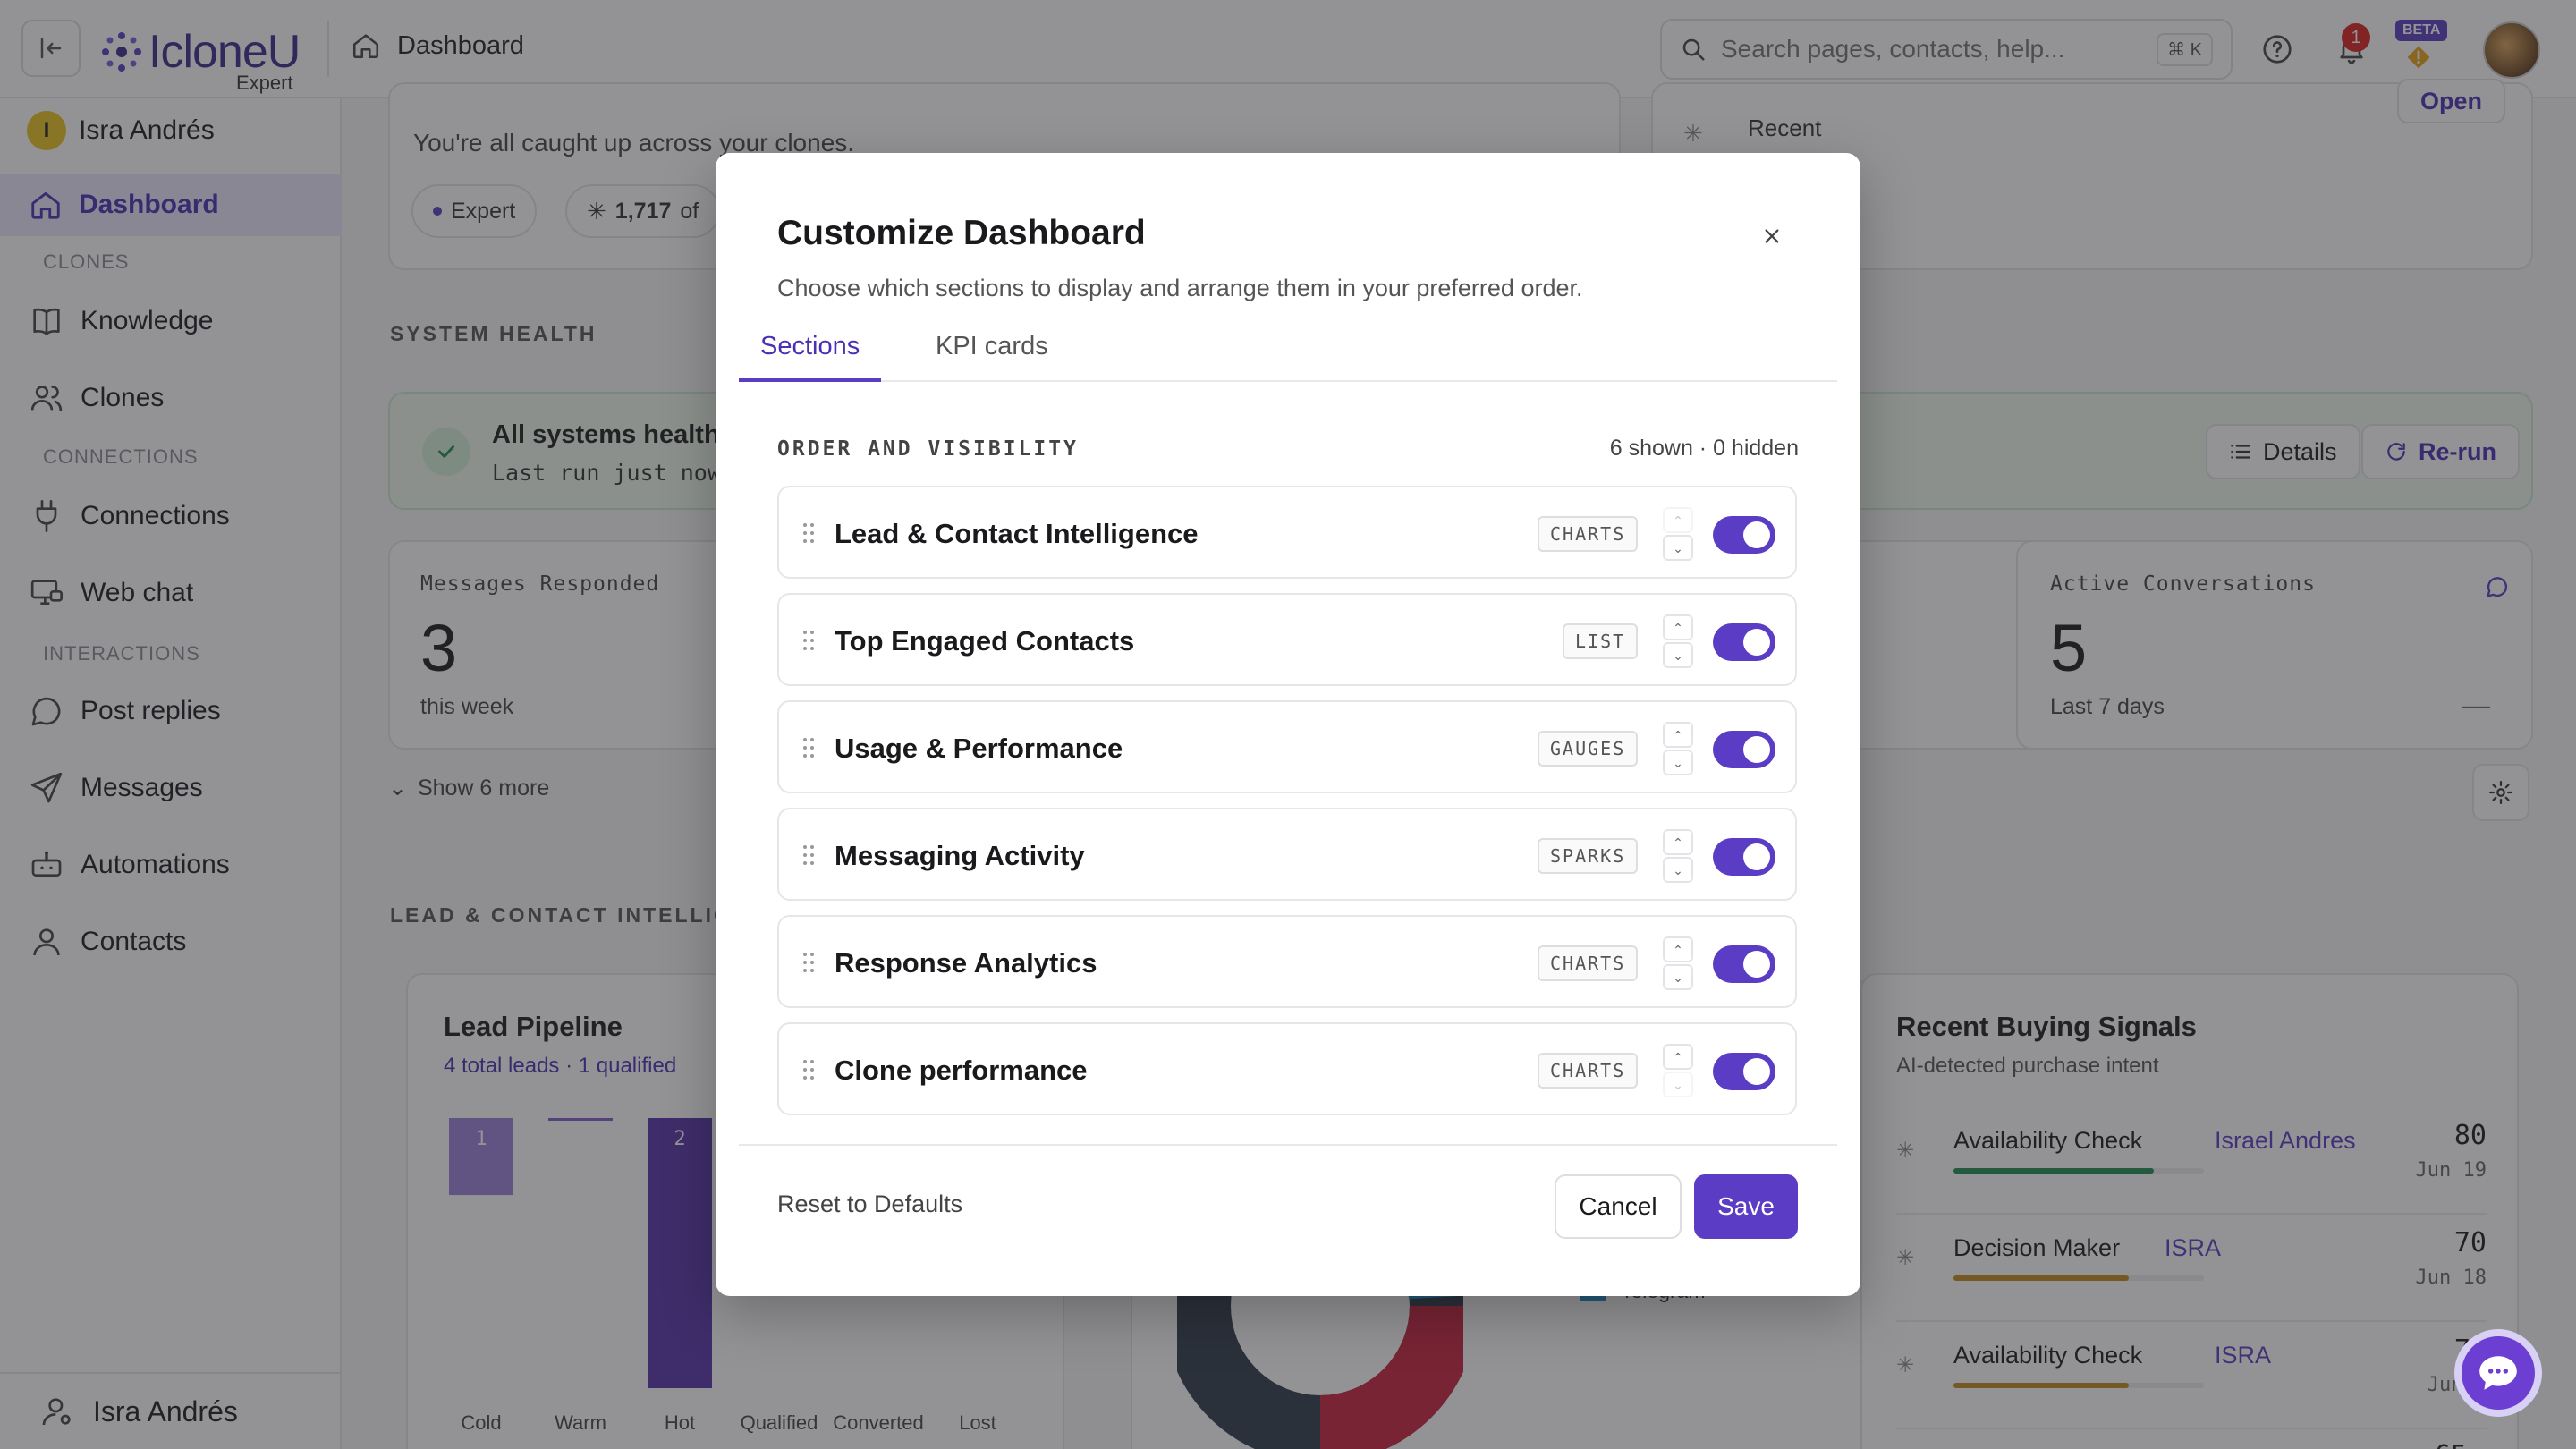 The height and width of the screenshot is (1449, 2576). What do you see at coordinates (928, 449) in the screenshot?
I see `order-visibility-heading: ORDER AND VISIBILITY` at bounding box center [928, 449].